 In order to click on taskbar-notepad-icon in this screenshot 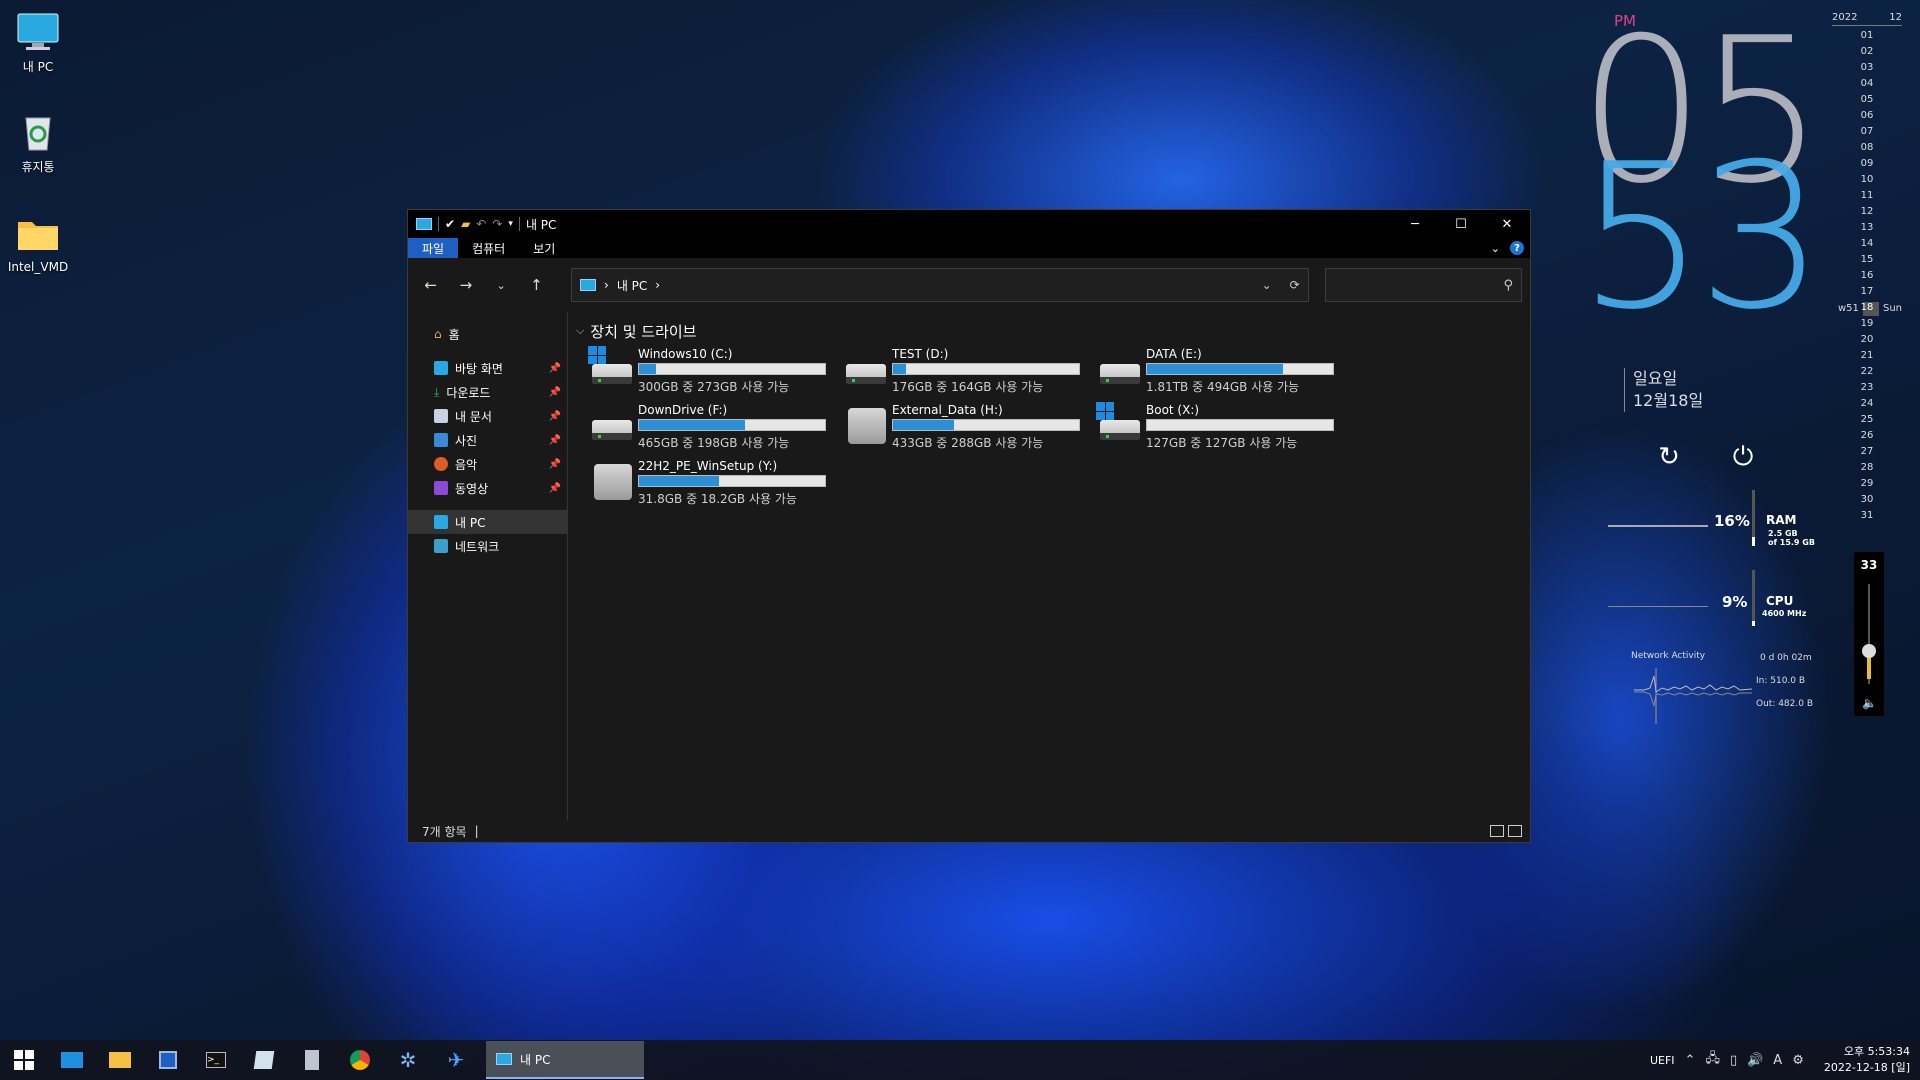, I will do `click(264, 1060)`.